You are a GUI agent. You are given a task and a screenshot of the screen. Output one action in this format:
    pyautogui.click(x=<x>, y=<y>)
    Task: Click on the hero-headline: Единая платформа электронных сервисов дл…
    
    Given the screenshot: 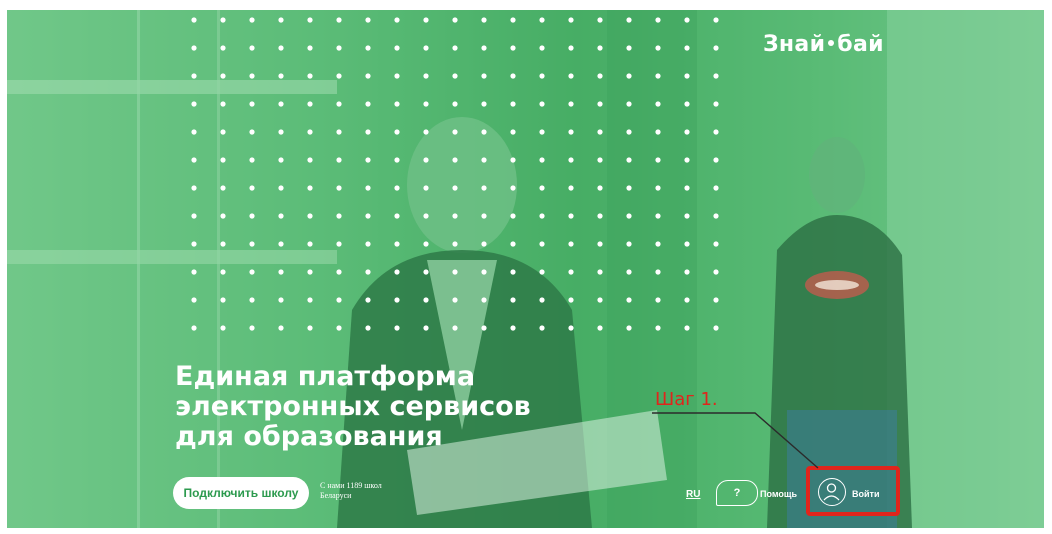 What is the action you would take?
    pyautogui.click(x=353, y=407)
    